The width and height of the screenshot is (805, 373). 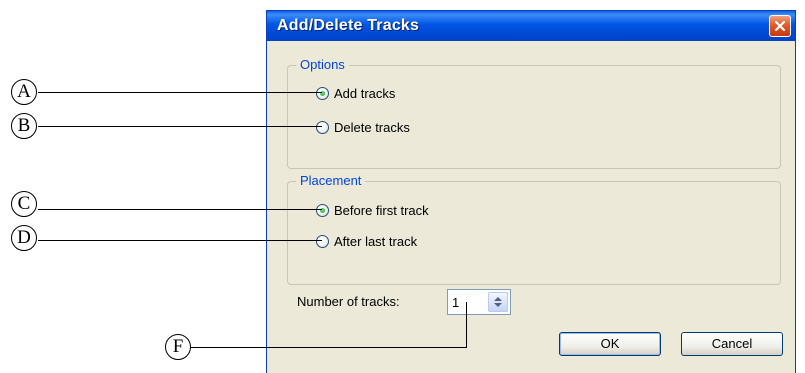 What do you see at coordinates (498, 302) in the screenshot?
I see `spin-buttons` at bounding box center [498, 302].